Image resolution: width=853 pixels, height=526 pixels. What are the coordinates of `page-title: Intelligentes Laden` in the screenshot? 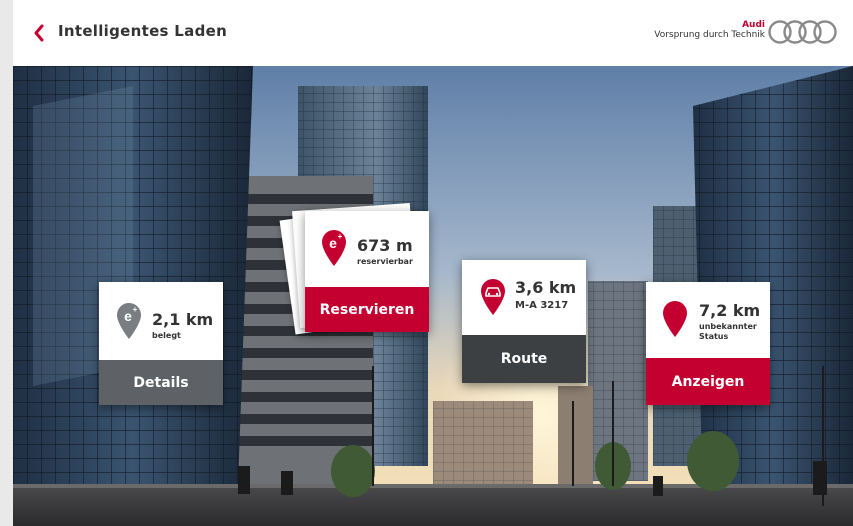 It's located at (143, 31).